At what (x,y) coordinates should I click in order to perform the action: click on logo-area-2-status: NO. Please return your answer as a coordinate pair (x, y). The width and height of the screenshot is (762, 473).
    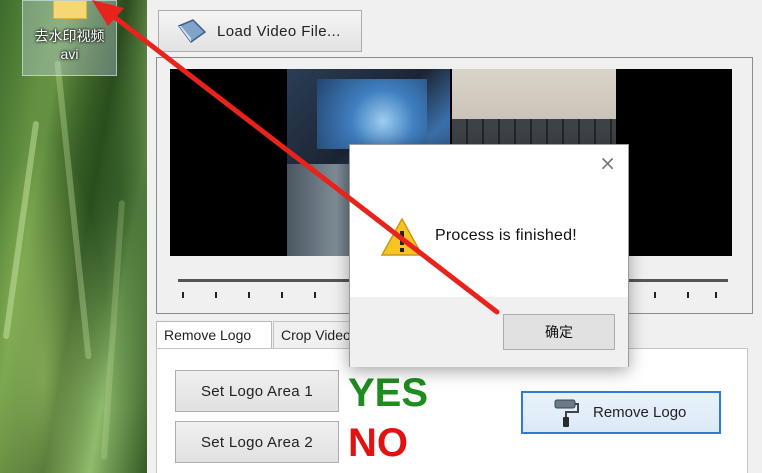
    Looking at the image, I should click on (378, 443).